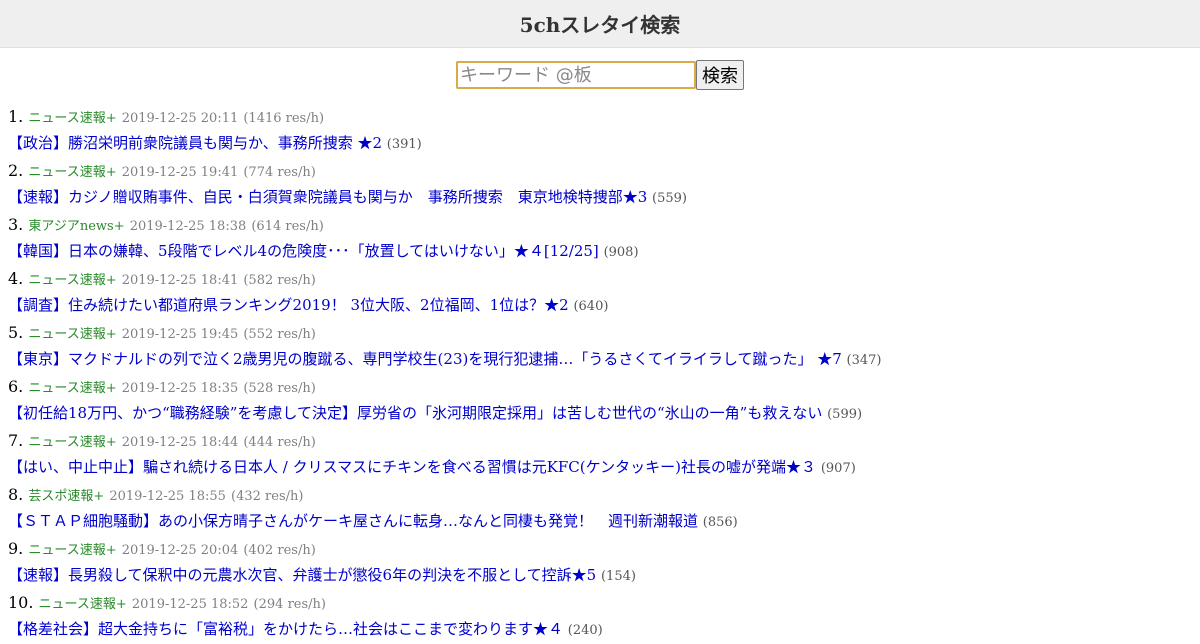  What do you see at coordinates (16, 548) in the screenshot?
I see `result-rank: 9.` at bounding box center [16, 548].